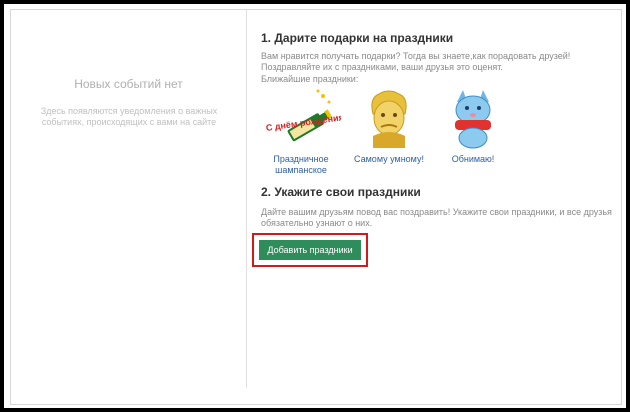 The height and width of the screenshot is (412, 630). Describe the element at coordinates (341, 192) in the screenshot. I see `section2-title: 2. Укажите свои праздники` at that location.